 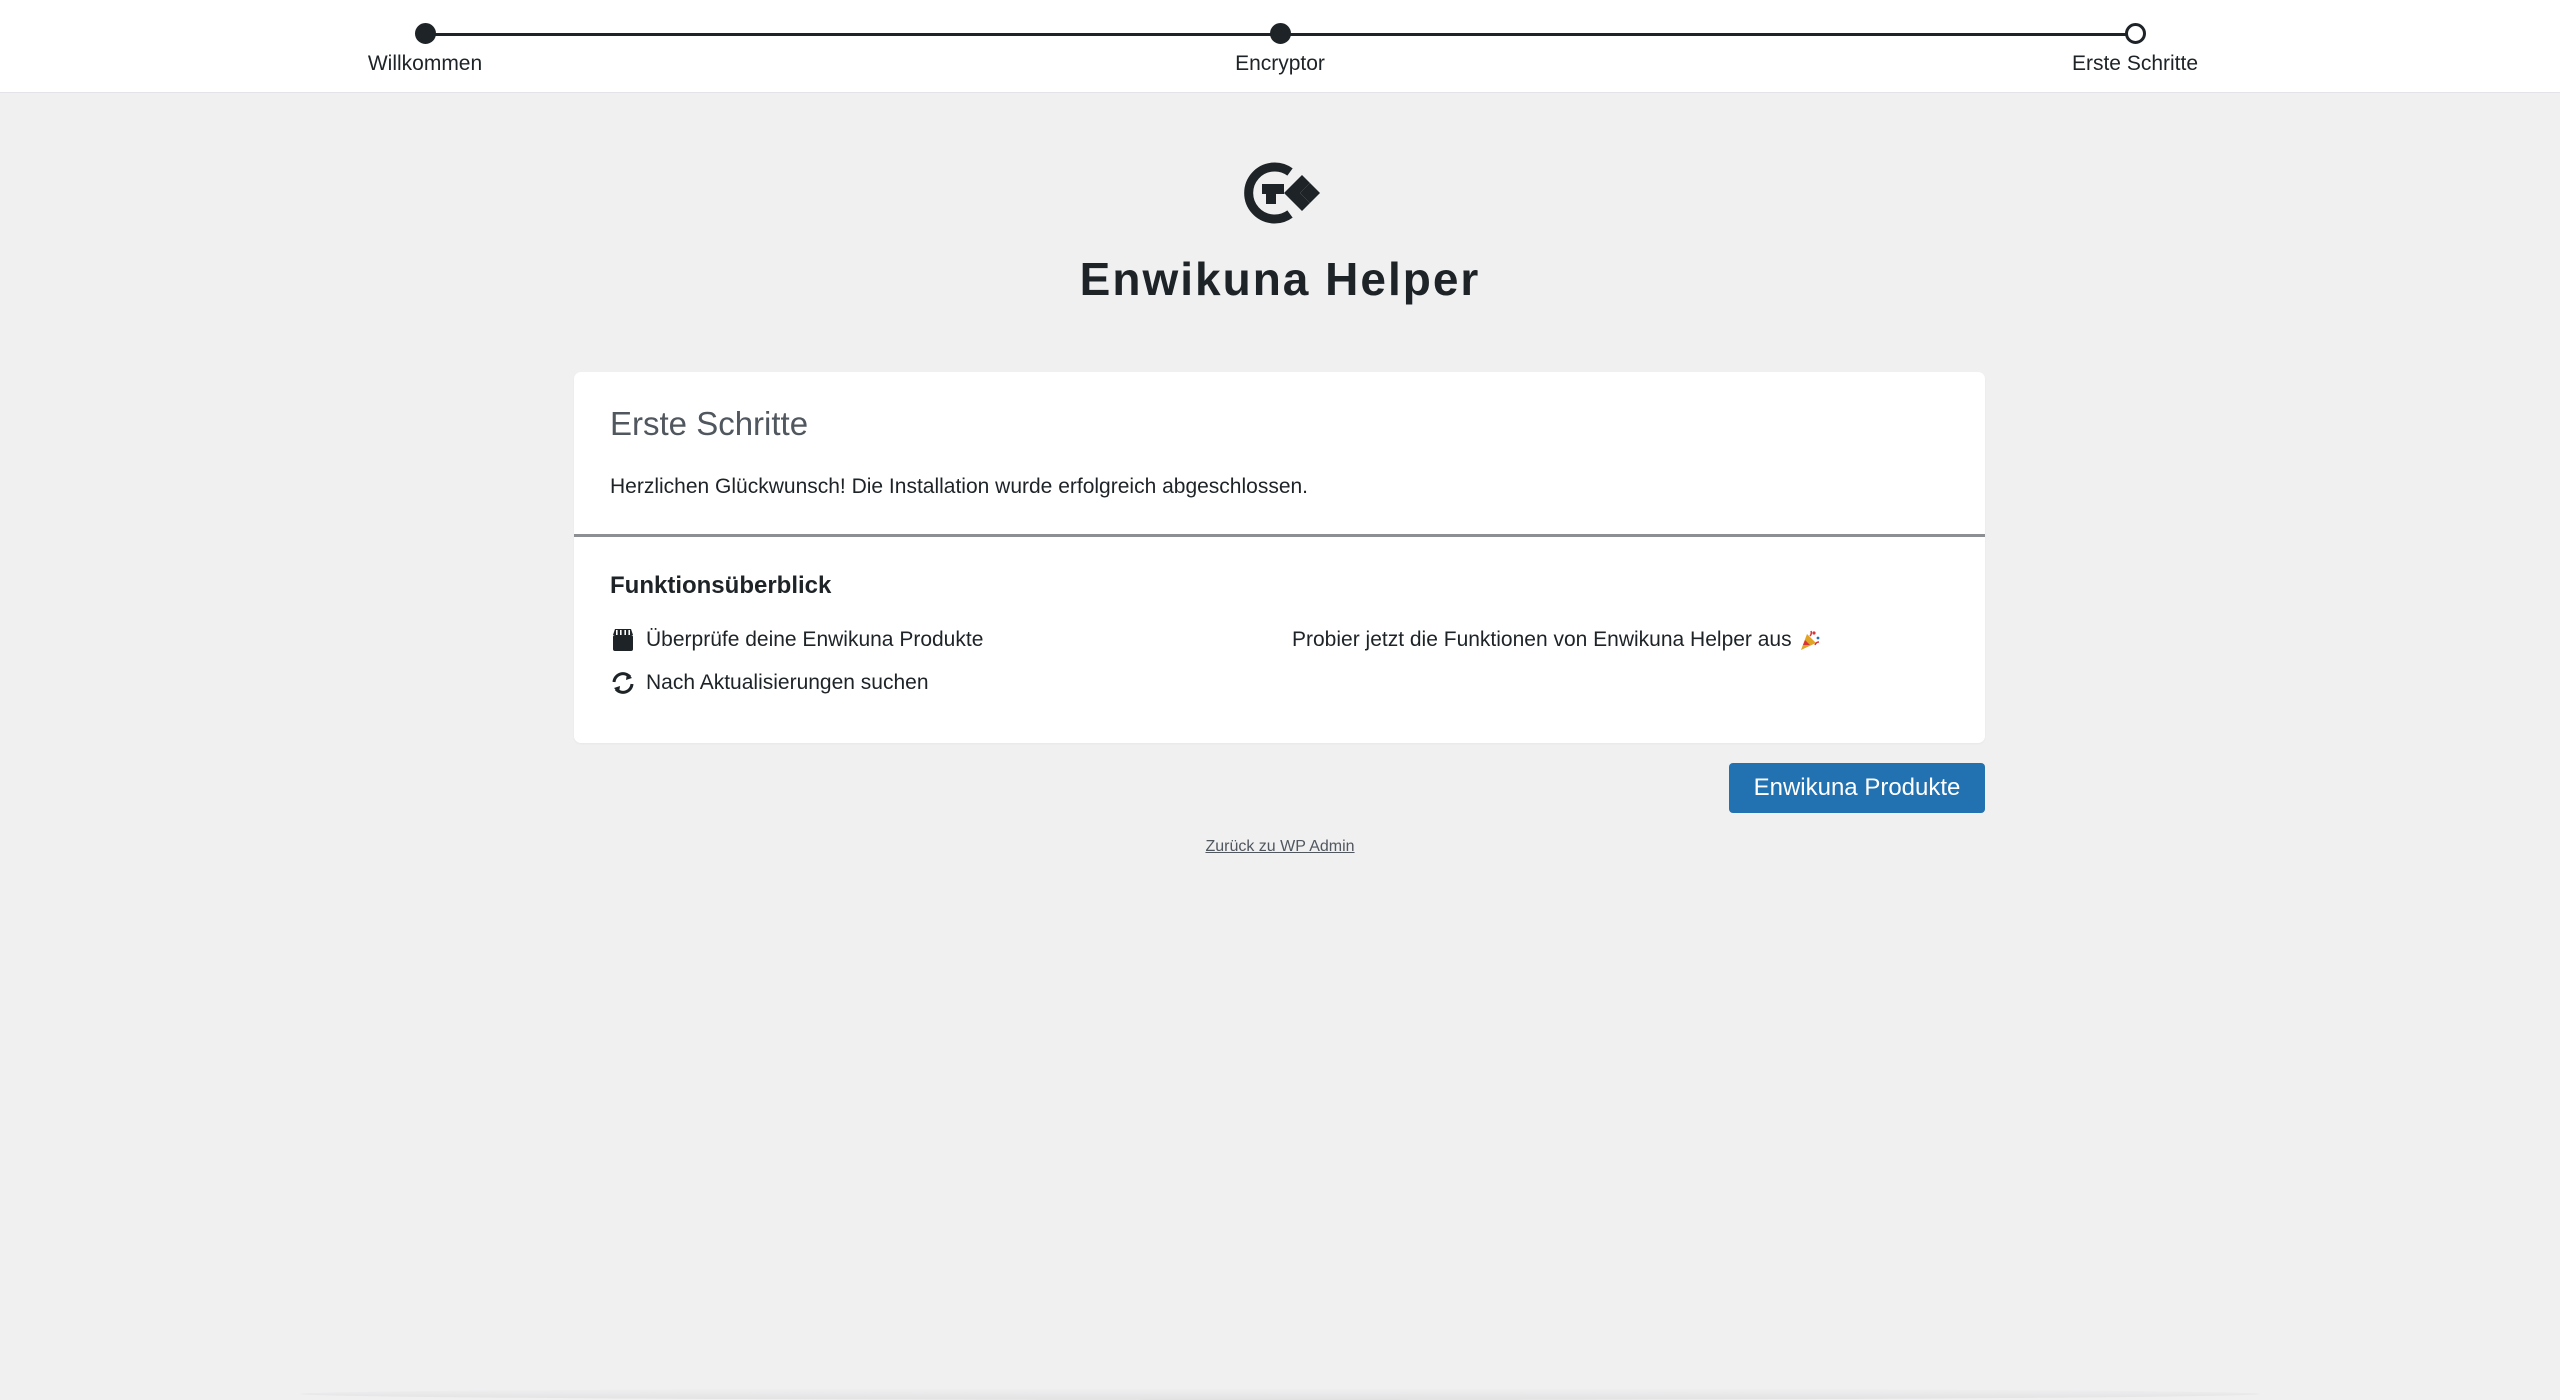 I want to click on feature-label: Nach Aktualisierungen suchen, so click(x=787, y=682).